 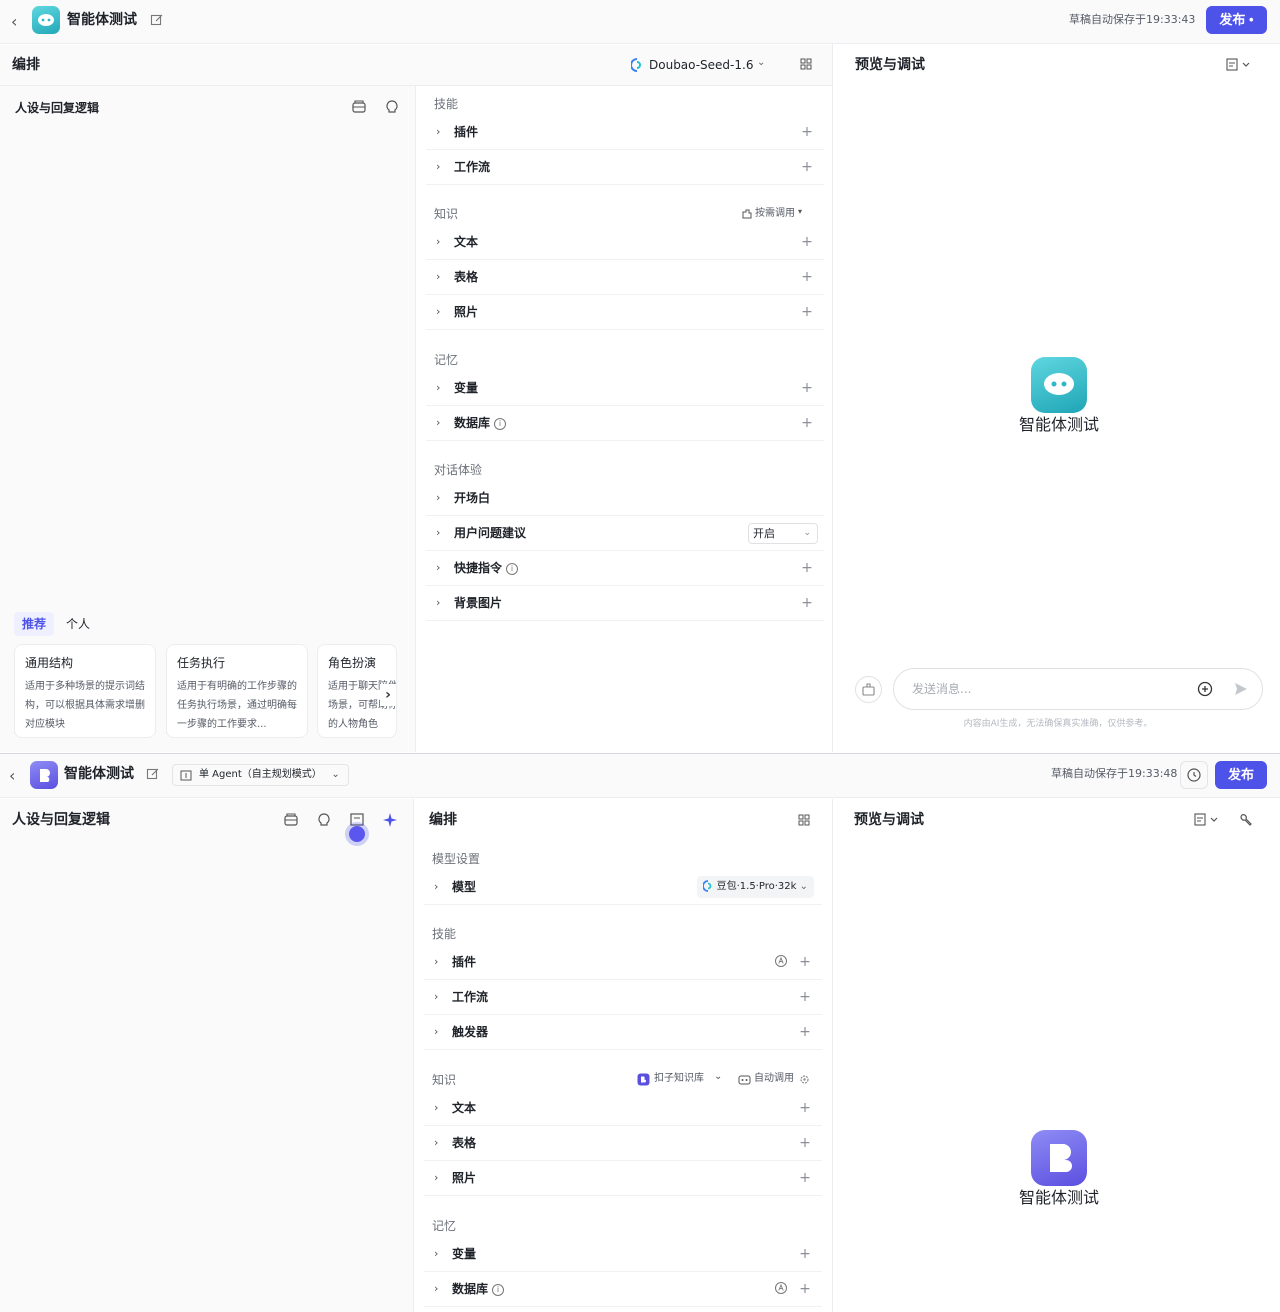 I want to click on tab-recommend: 推荐, so click(x=34, y=624).